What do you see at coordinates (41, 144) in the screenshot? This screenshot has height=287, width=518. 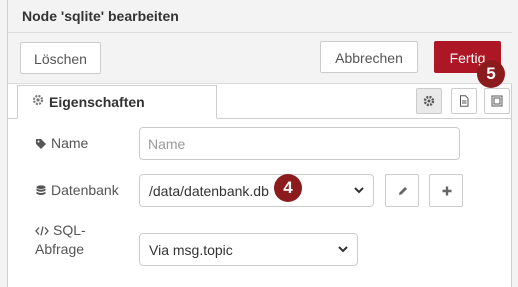 I see `tag-icon` at bounding box center [41, 144].